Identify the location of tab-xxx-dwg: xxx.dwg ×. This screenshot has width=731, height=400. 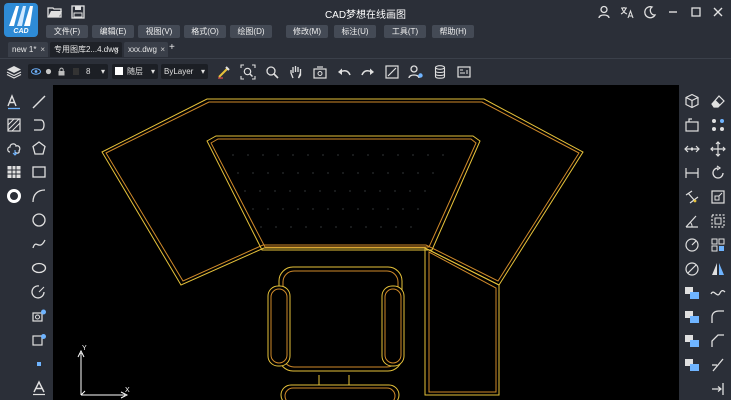
(146, 49).